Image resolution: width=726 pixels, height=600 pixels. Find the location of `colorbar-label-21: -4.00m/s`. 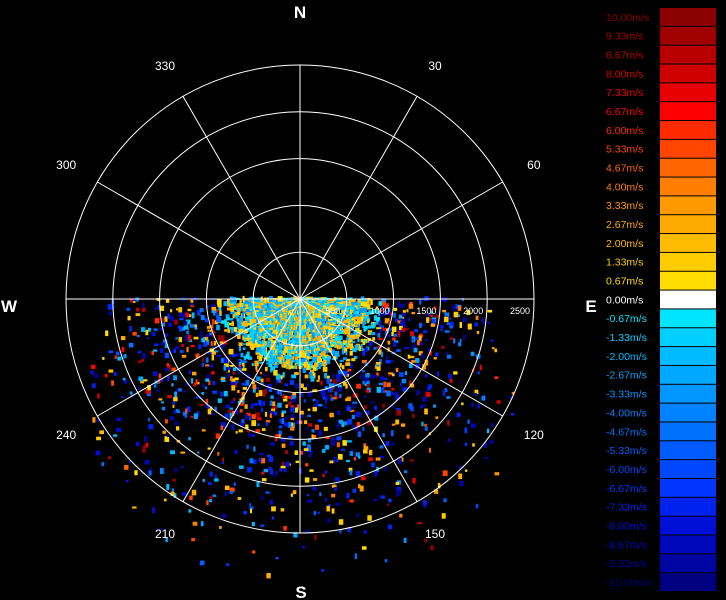

colorbar-label-21: -4.00m/s is located at coordinates (626, 413).